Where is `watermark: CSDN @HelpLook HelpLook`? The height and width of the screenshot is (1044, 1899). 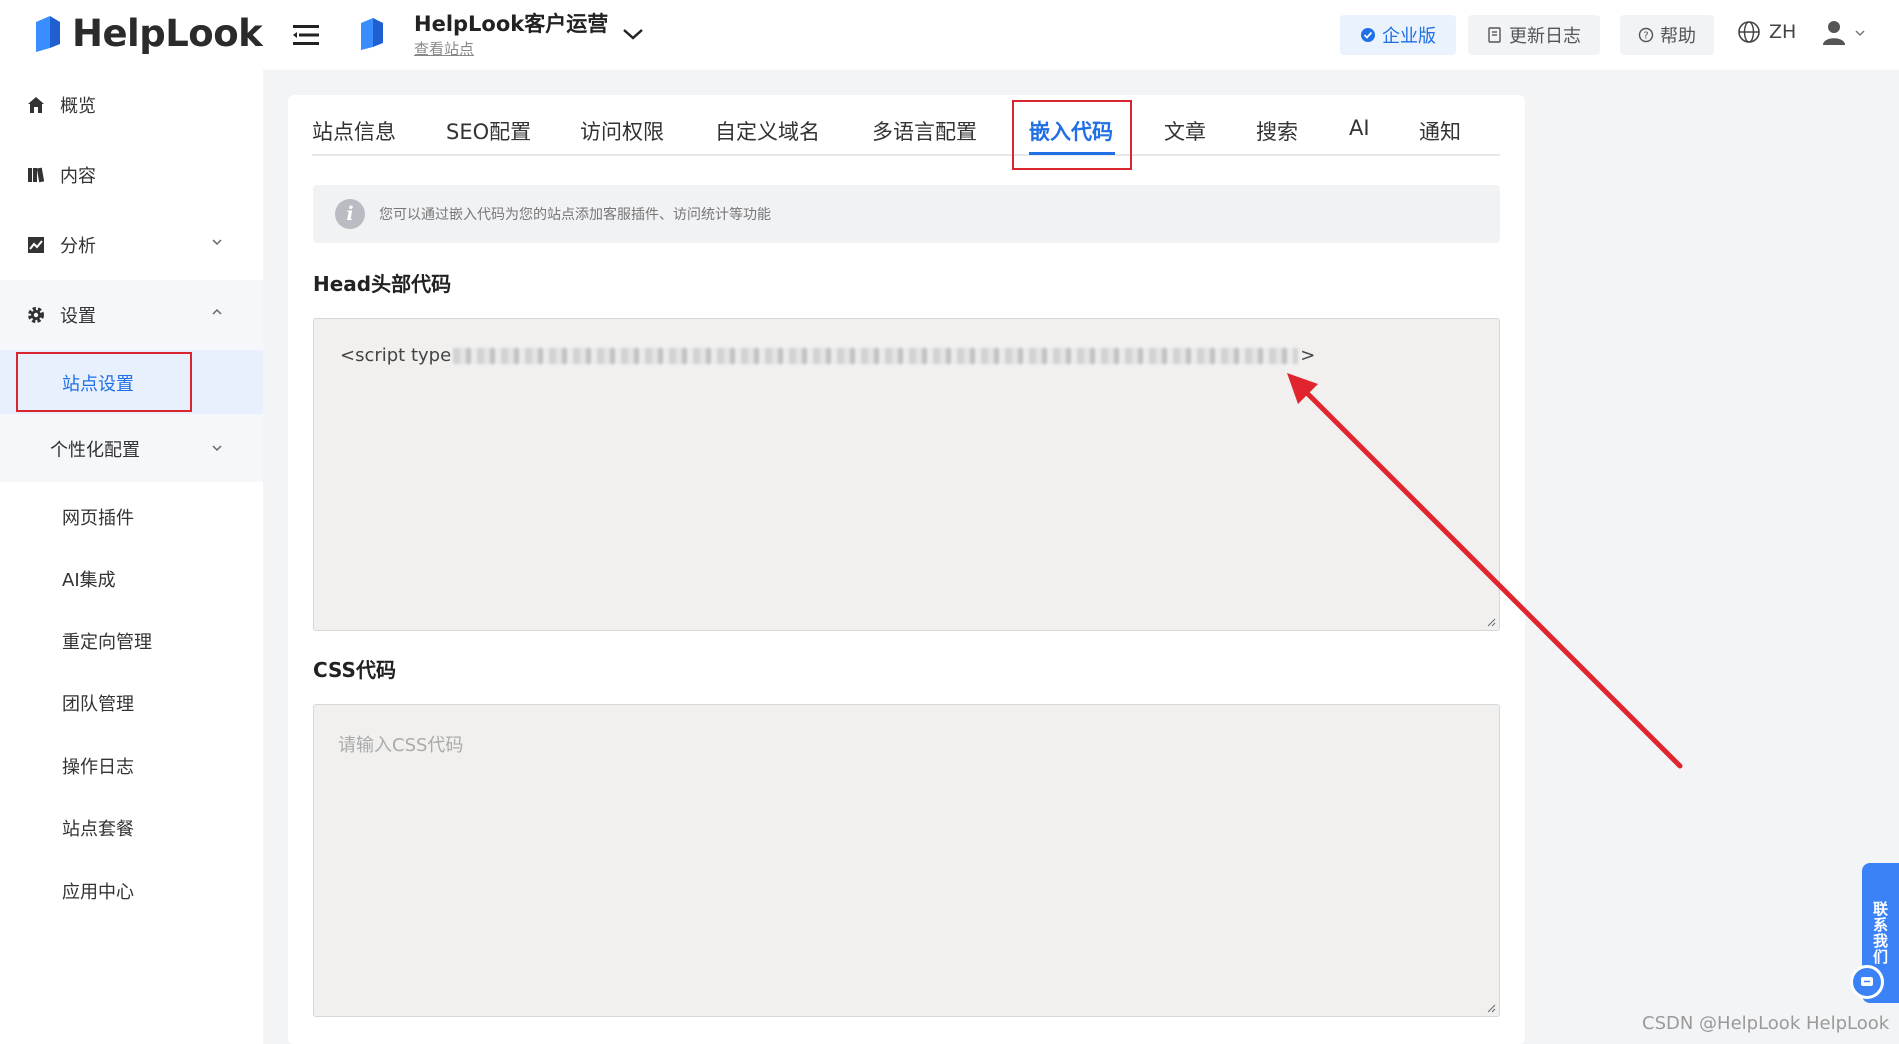
watermark: CSDN @HelpLook HelpLook is located at coordinates (1766, 1023).